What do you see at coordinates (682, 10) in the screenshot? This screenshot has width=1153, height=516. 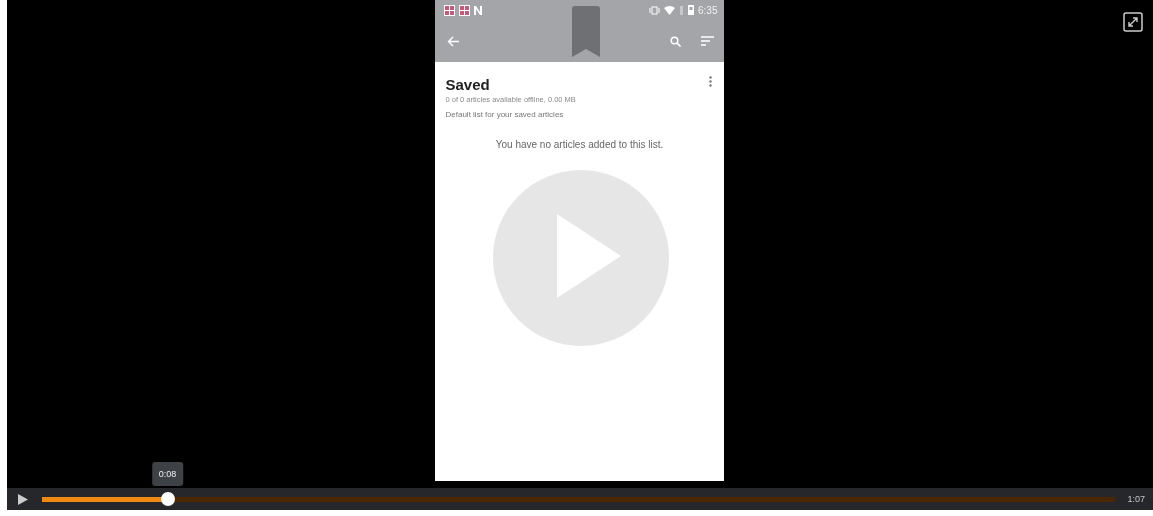 I see `signal-icon` at bounding box center [682, 10].